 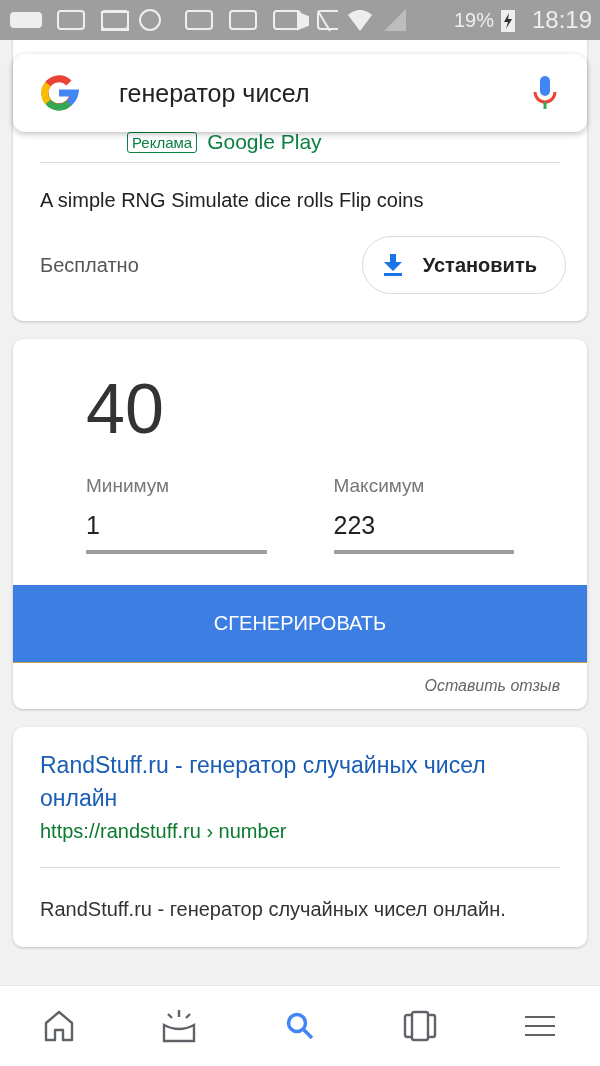 What do you see at coordinates (300, 1026) in the screenshot?
I see `search-icon` at bounding box center [300, 1026].